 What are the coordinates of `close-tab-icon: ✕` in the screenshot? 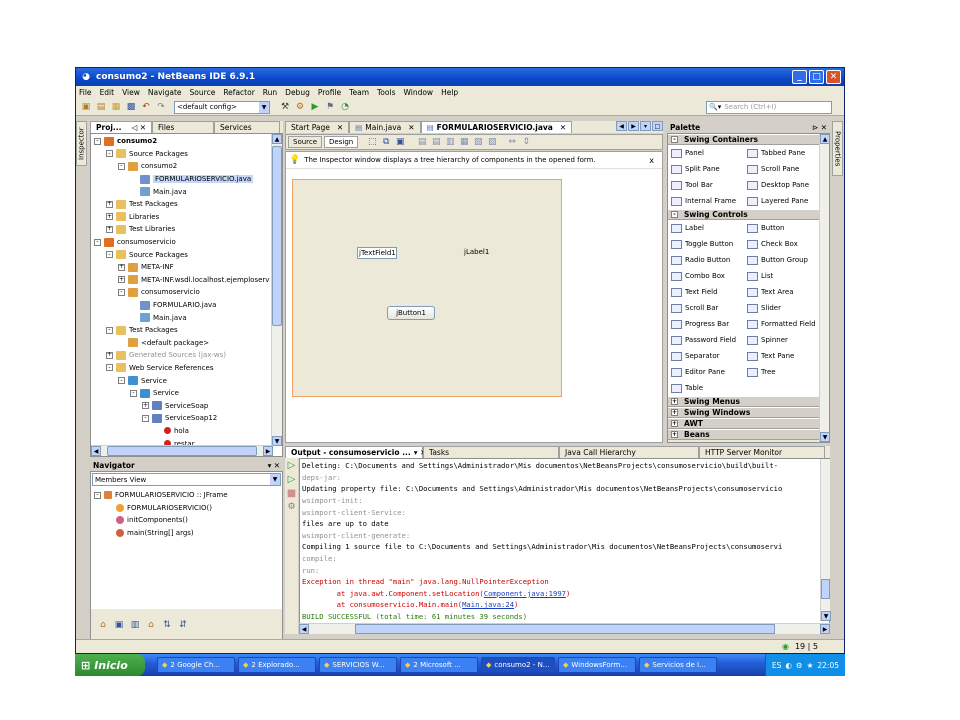 It's located at (411, 127).